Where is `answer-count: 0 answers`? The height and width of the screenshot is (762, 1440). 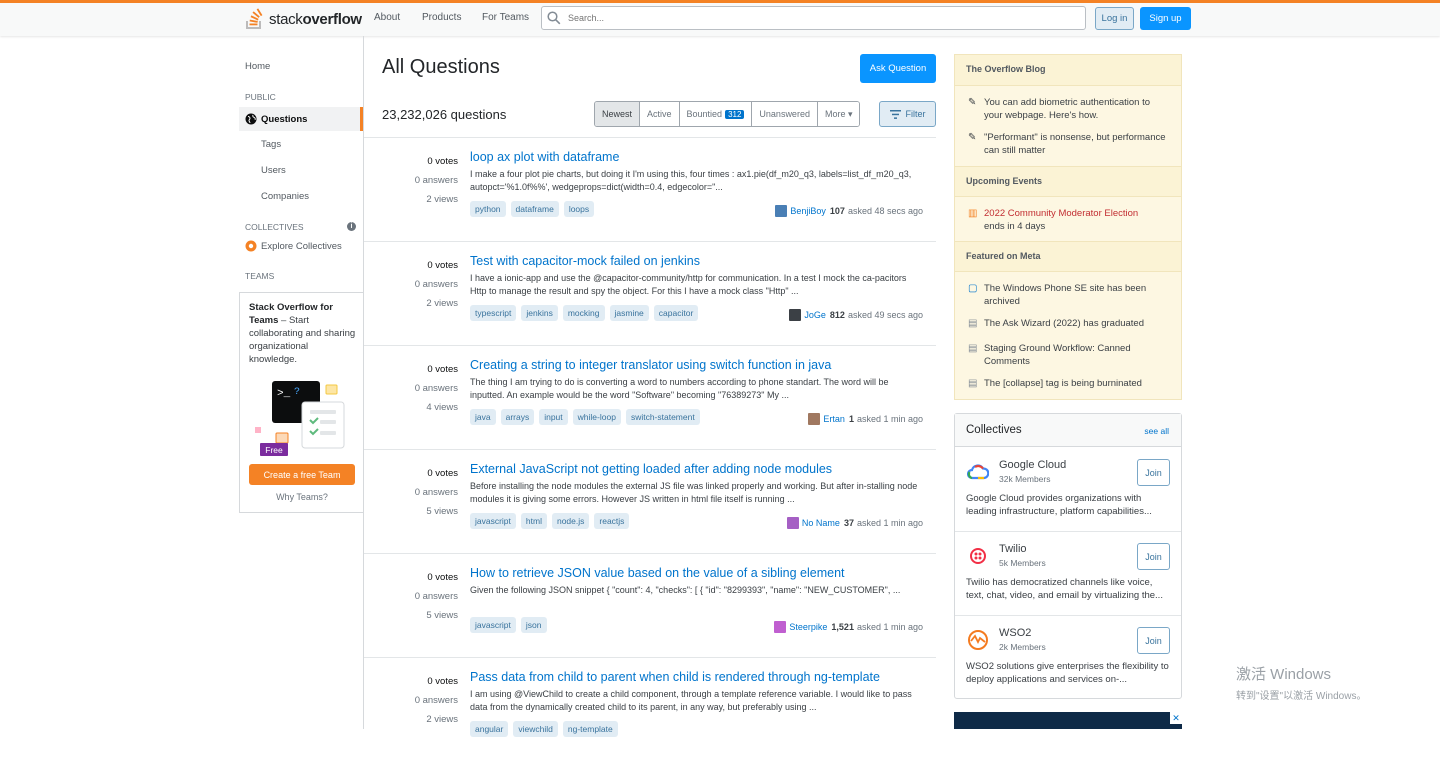 answer-count: 0 answers is located at coordinates (436, 180).